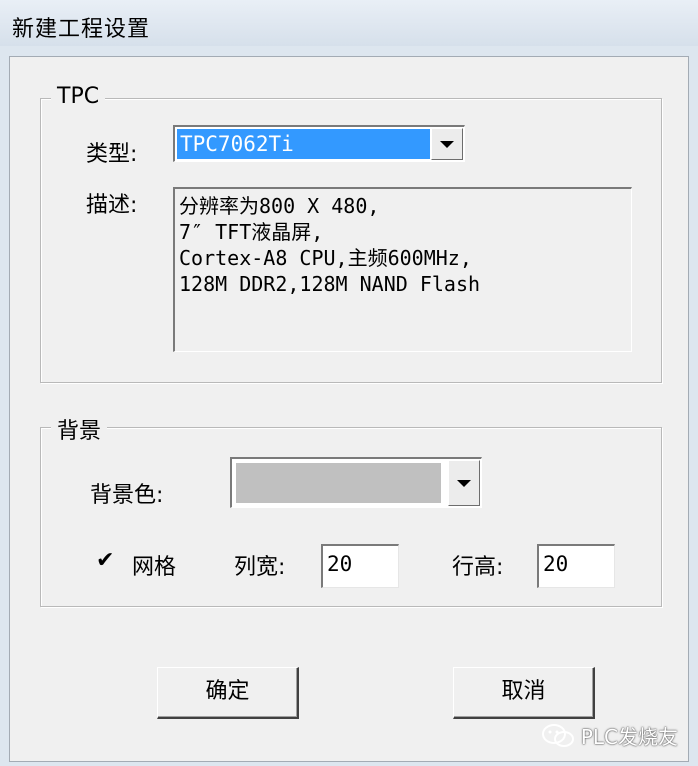 The width and height of the screenshot is (698, 766). I want to click on background-group-legend: 背景, so click(79, 429).